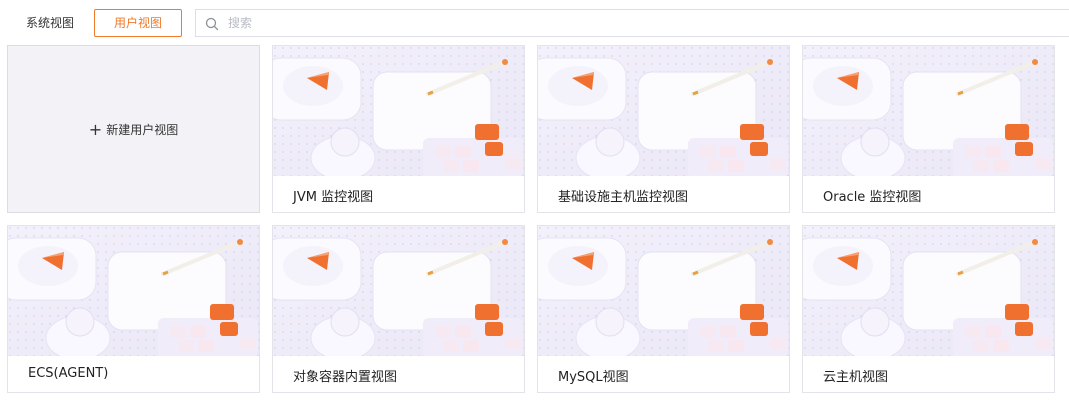 The image size is (1069, 401). What do you see at coordinates (345, 377) in the screenshot?
I see `view-card-title: 对象容器内置视图` at bounding box center [345, 377].